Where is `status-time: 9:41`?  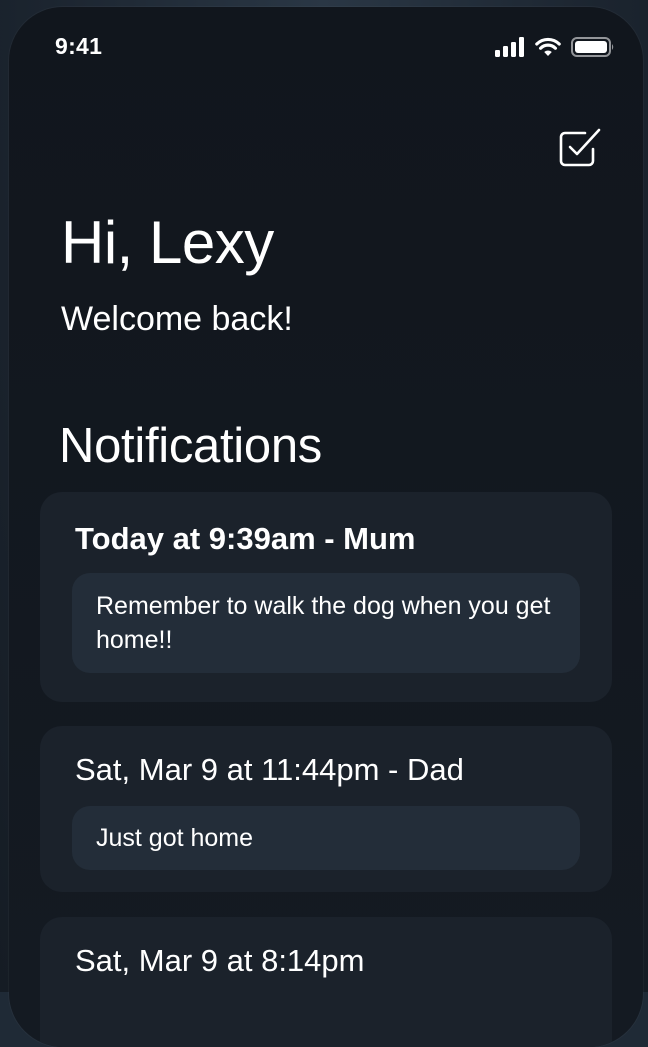
status-time: 9:41 is located at coordinates (79, 46).